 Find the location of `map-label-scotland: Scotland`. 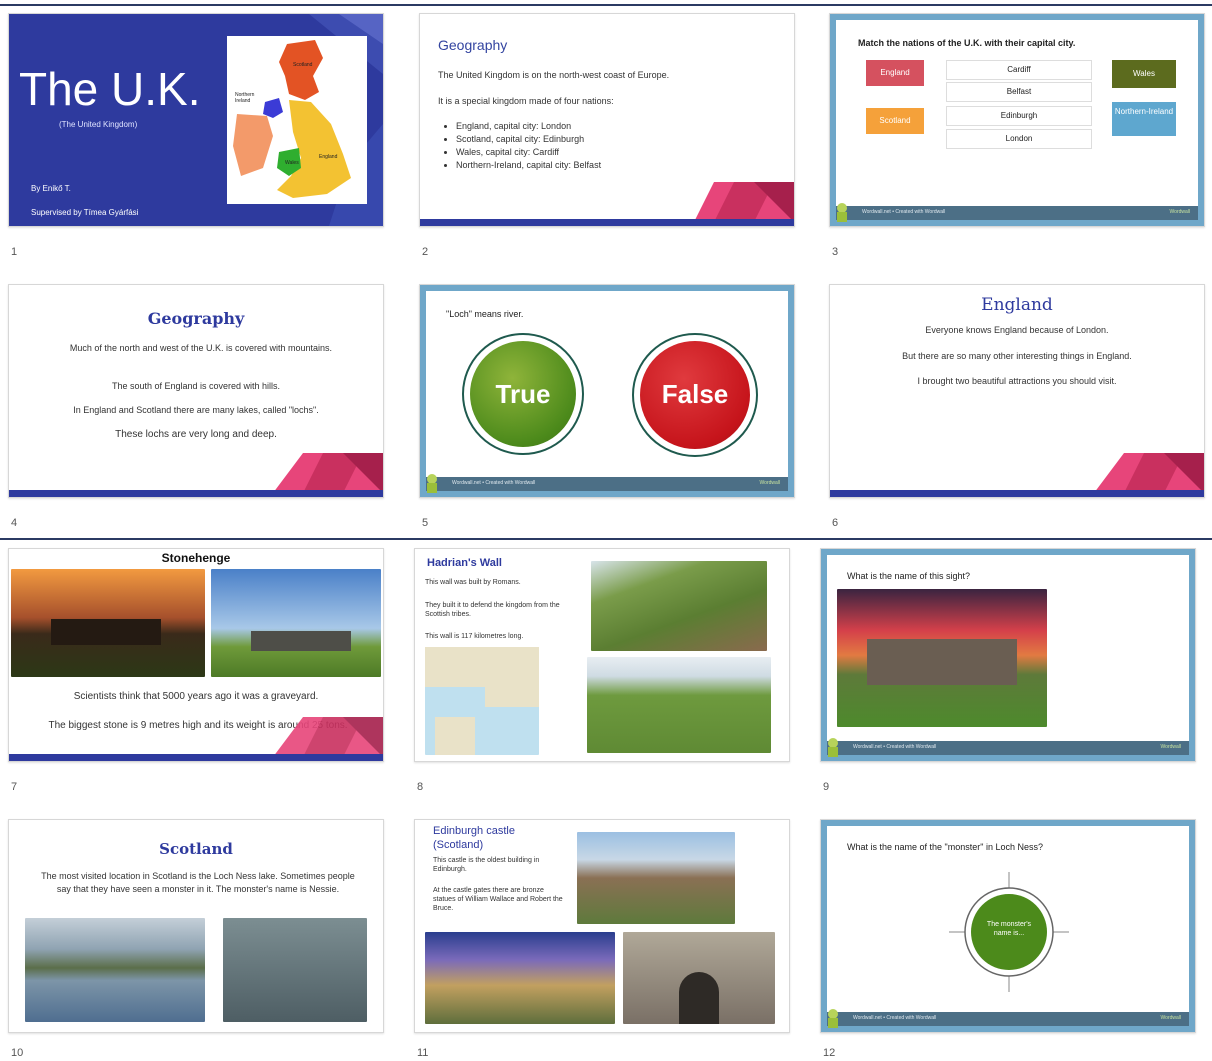

map-label-scotland: Scotland is located at coordinates (303, 65).